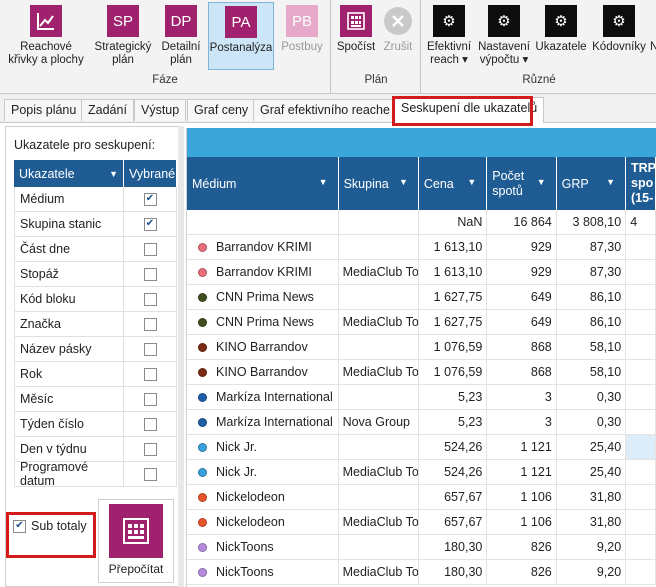  Describe the element at coordinates (421, 572) in the screenshot. I see `table-row: NickToons MediaClub To 180,30 826 9,20` at that location.